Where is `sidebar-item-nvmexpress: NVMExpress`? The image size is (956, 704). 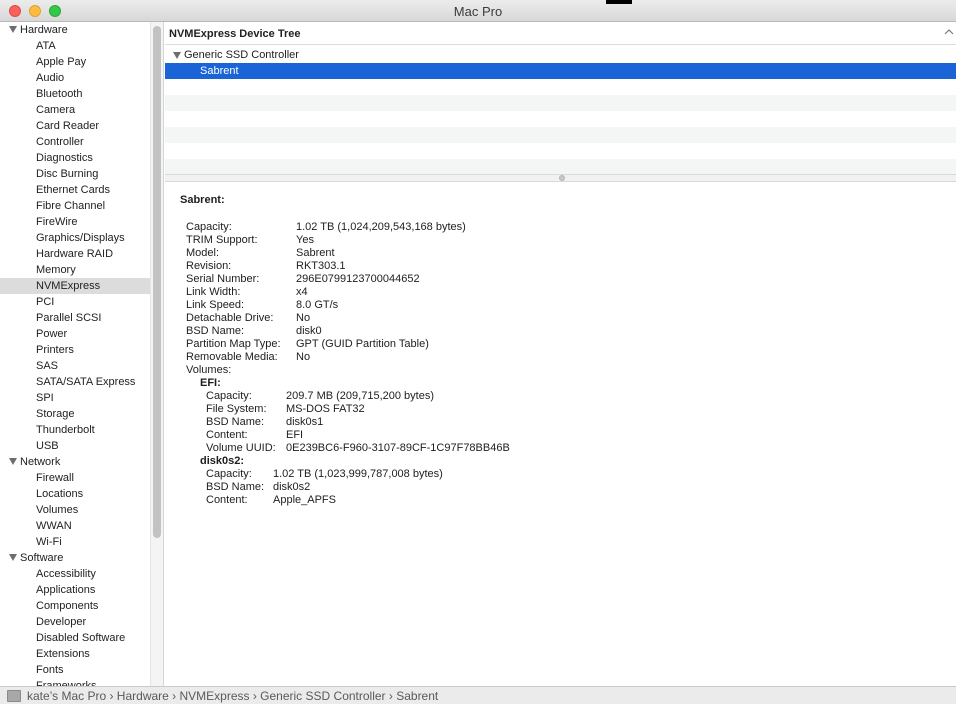
sidebar-item-nvmexpress: NVMExpress is located at coordinates (75, 286).